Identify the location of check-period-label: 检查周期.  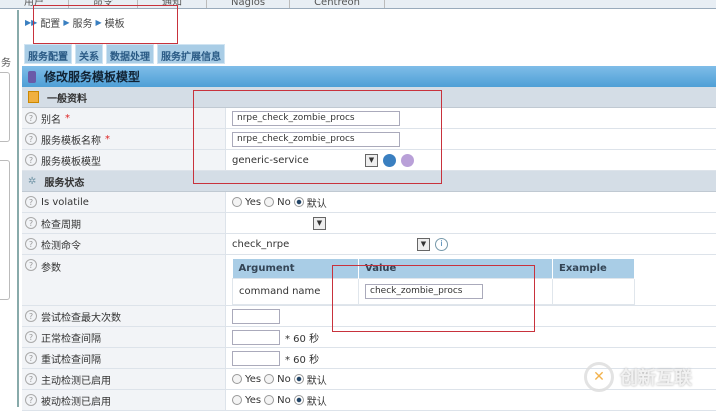
(61, 225).